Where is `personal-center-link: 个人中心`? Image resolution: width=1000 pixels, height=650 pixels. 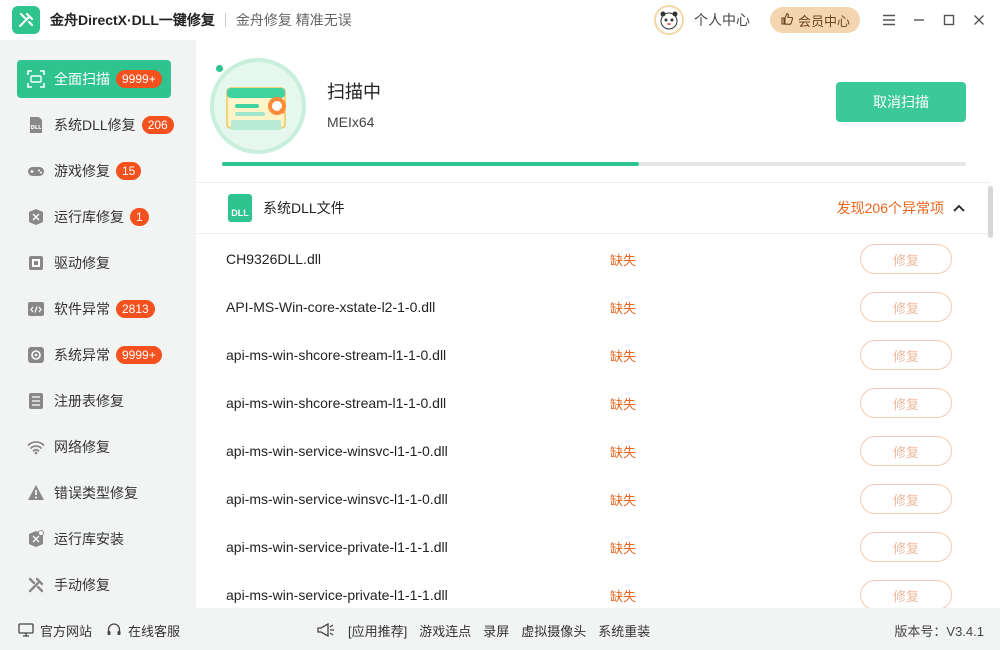 personal-center-link: 个人中心 is located at coordinates (722, 20).